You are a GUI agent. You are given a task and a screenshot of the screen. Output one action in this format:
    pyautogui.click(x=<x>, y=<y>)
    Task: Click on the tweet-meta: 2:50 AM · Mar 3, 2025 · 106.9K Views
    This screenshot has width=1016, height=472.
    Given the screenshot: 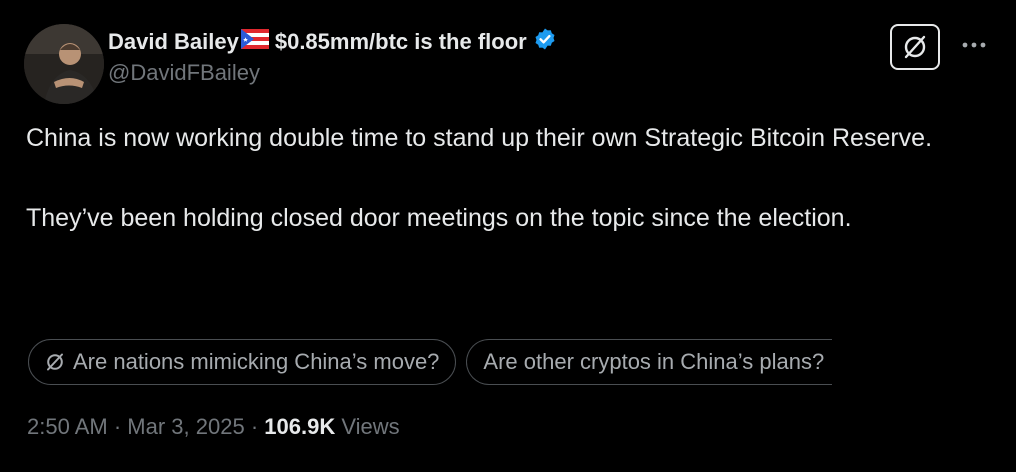 What is the action you would take?
    pyautogui.click(x=213, y=427)
    